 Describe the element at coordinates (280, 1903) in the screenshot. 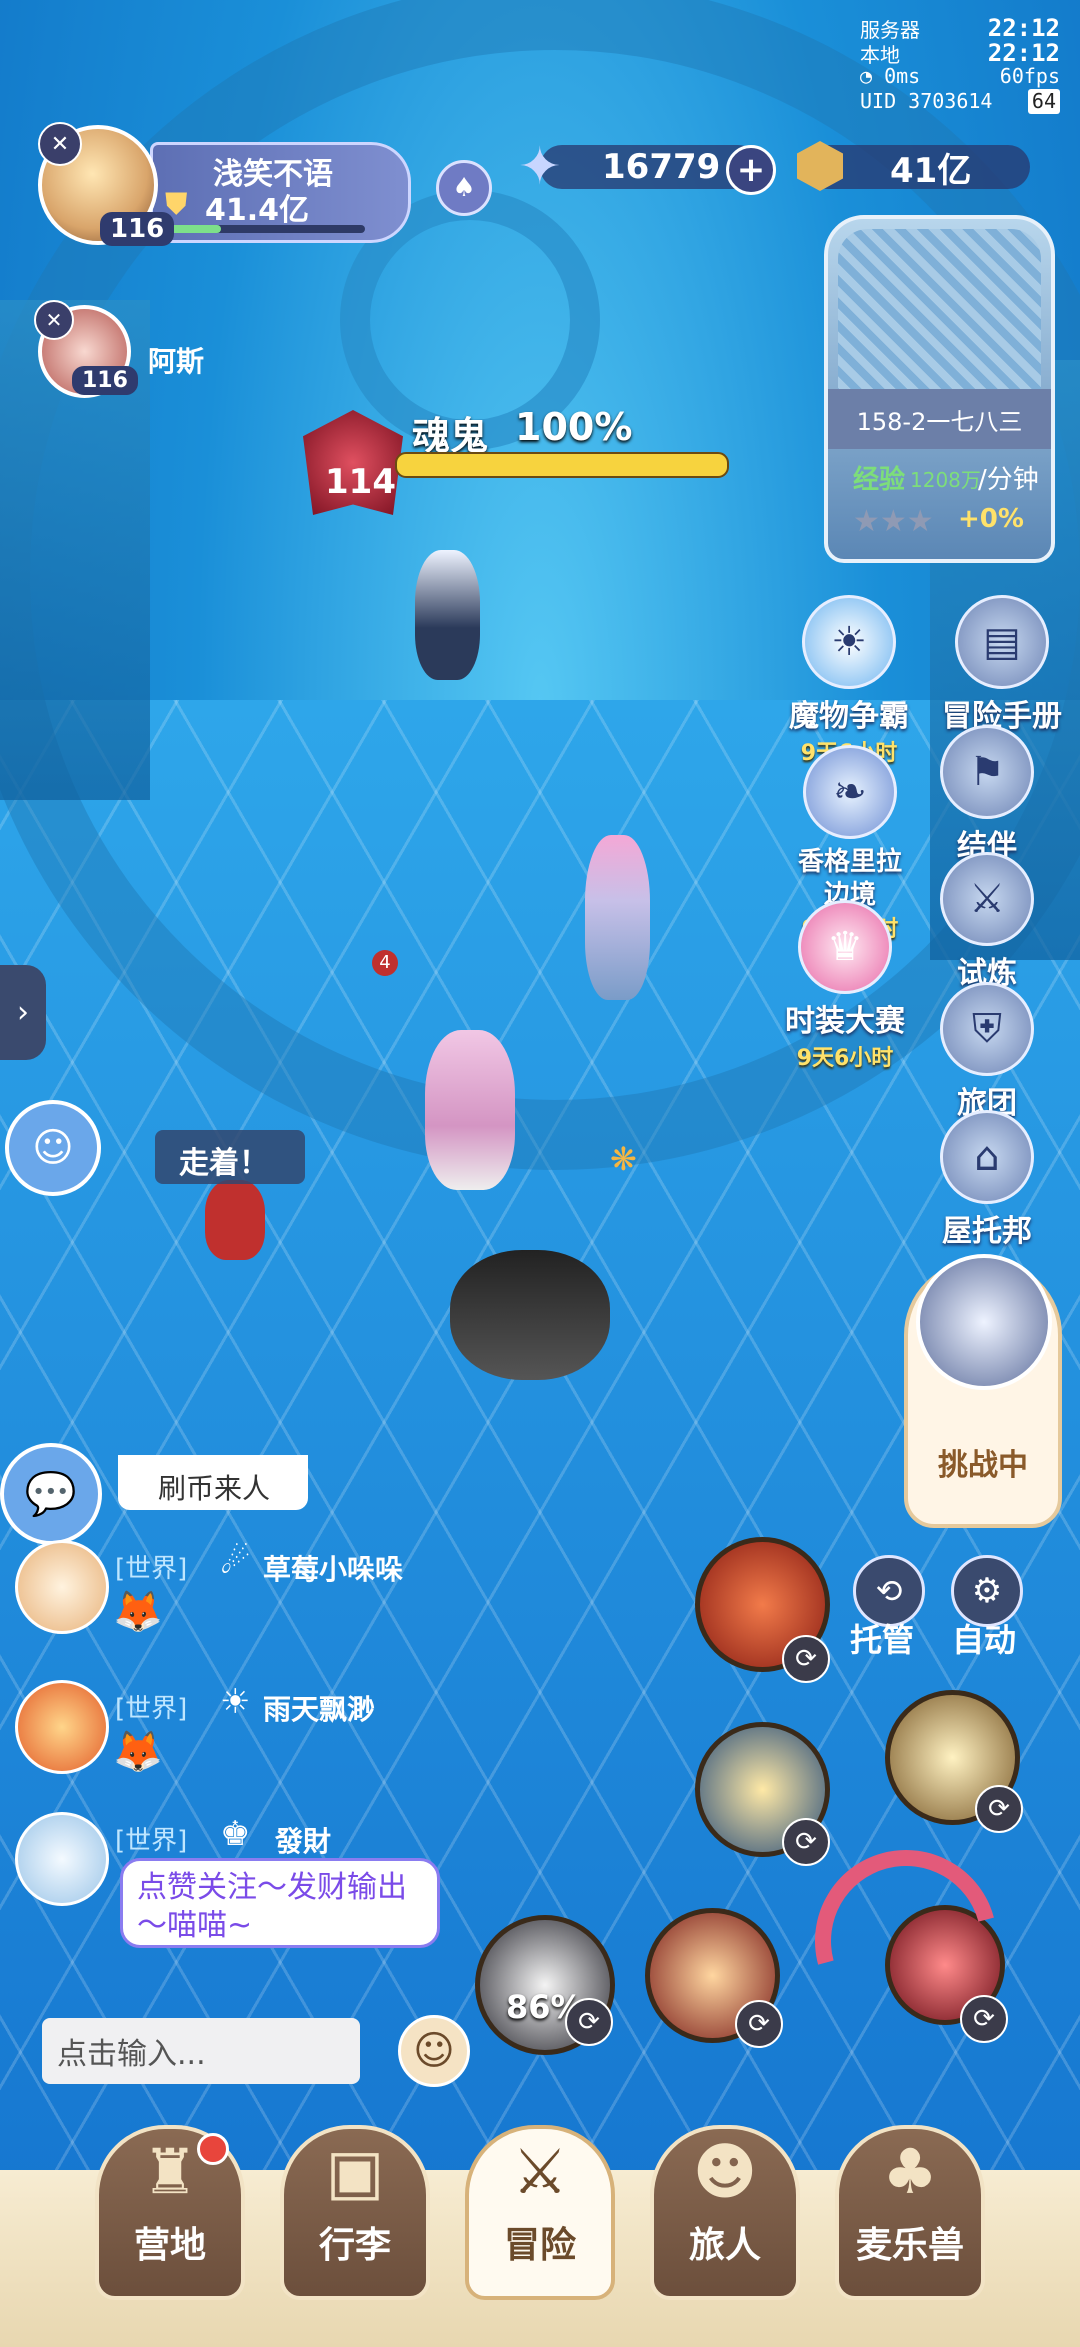

I see `chat-bubble: 点赞关注～发财输出～喵喵~` at that location.